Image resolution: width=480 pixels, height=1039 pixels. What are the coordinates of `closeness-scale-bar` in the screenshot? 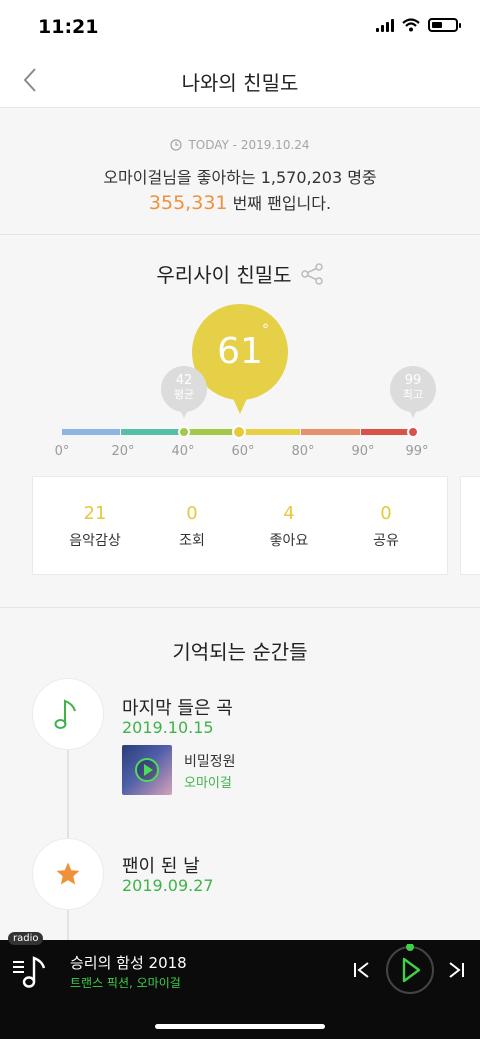 It's located at (240, 432).